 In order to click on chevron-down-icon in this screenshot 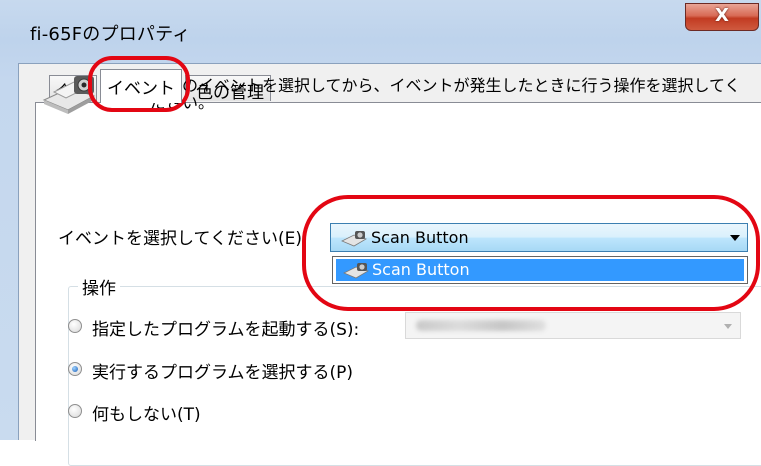, I will do `click(728, 326)`.